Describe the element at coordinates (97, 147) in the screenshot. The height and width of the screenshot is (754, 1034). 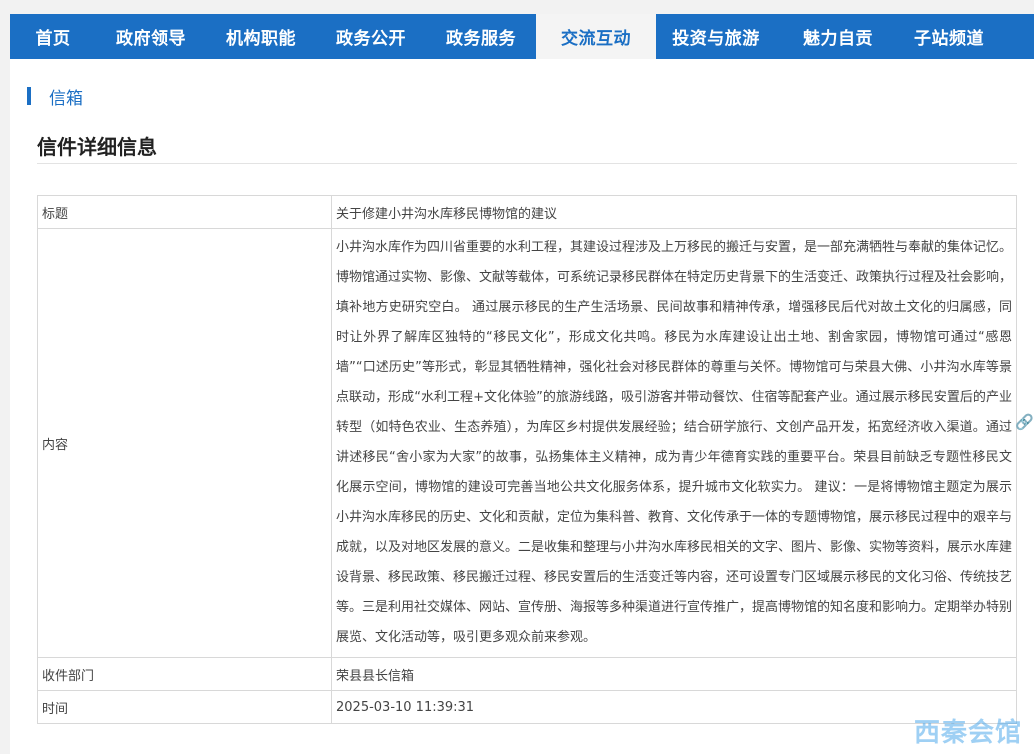
I see `page-title: 信件详细信息` at that location.